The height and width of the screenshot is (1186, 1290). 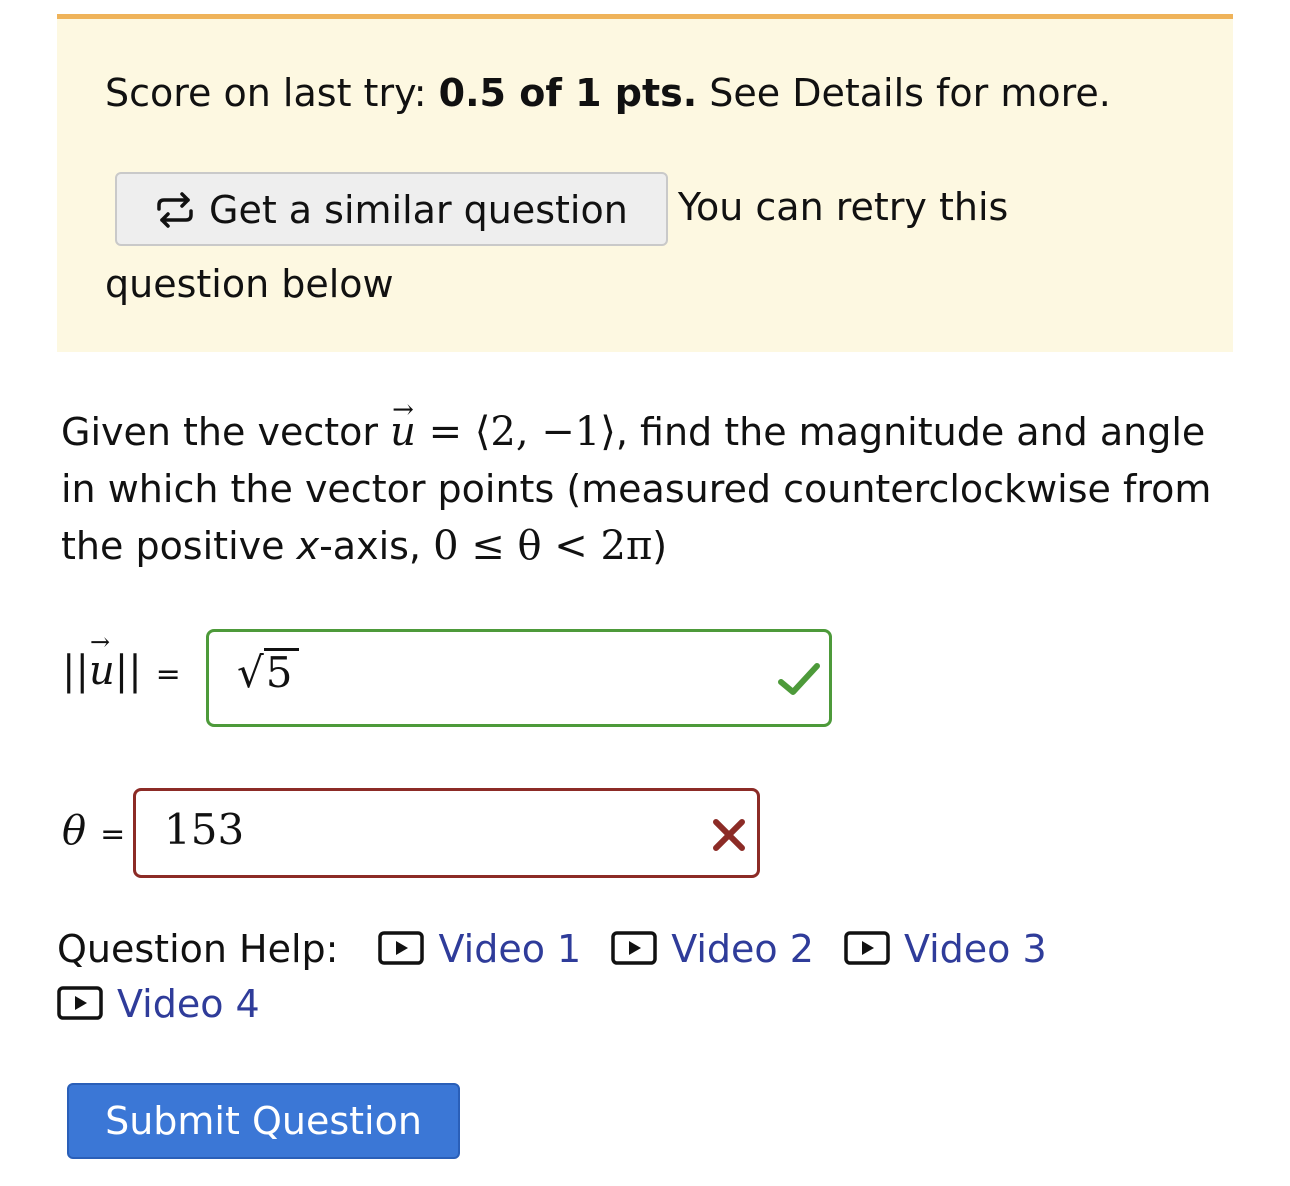 I want to click on vector-value: = ⟨2, −1⟩, so click(x=515, y=432).